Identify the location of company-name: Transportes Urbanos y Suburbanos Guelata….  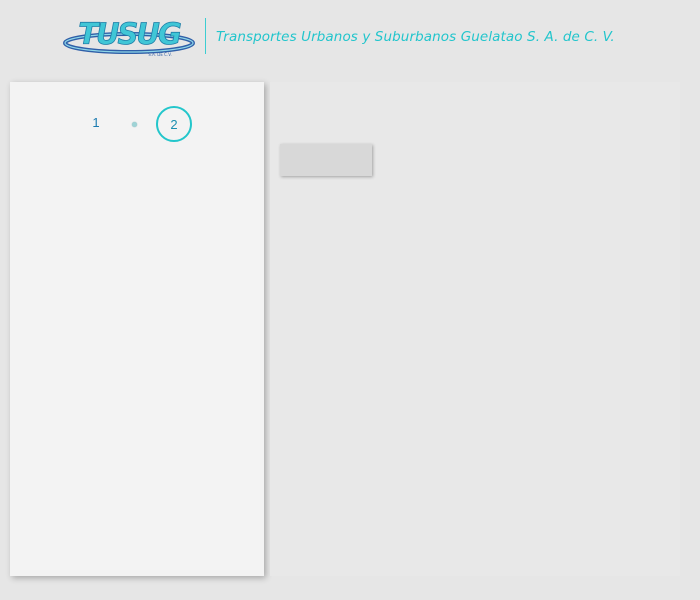
(415, 37).